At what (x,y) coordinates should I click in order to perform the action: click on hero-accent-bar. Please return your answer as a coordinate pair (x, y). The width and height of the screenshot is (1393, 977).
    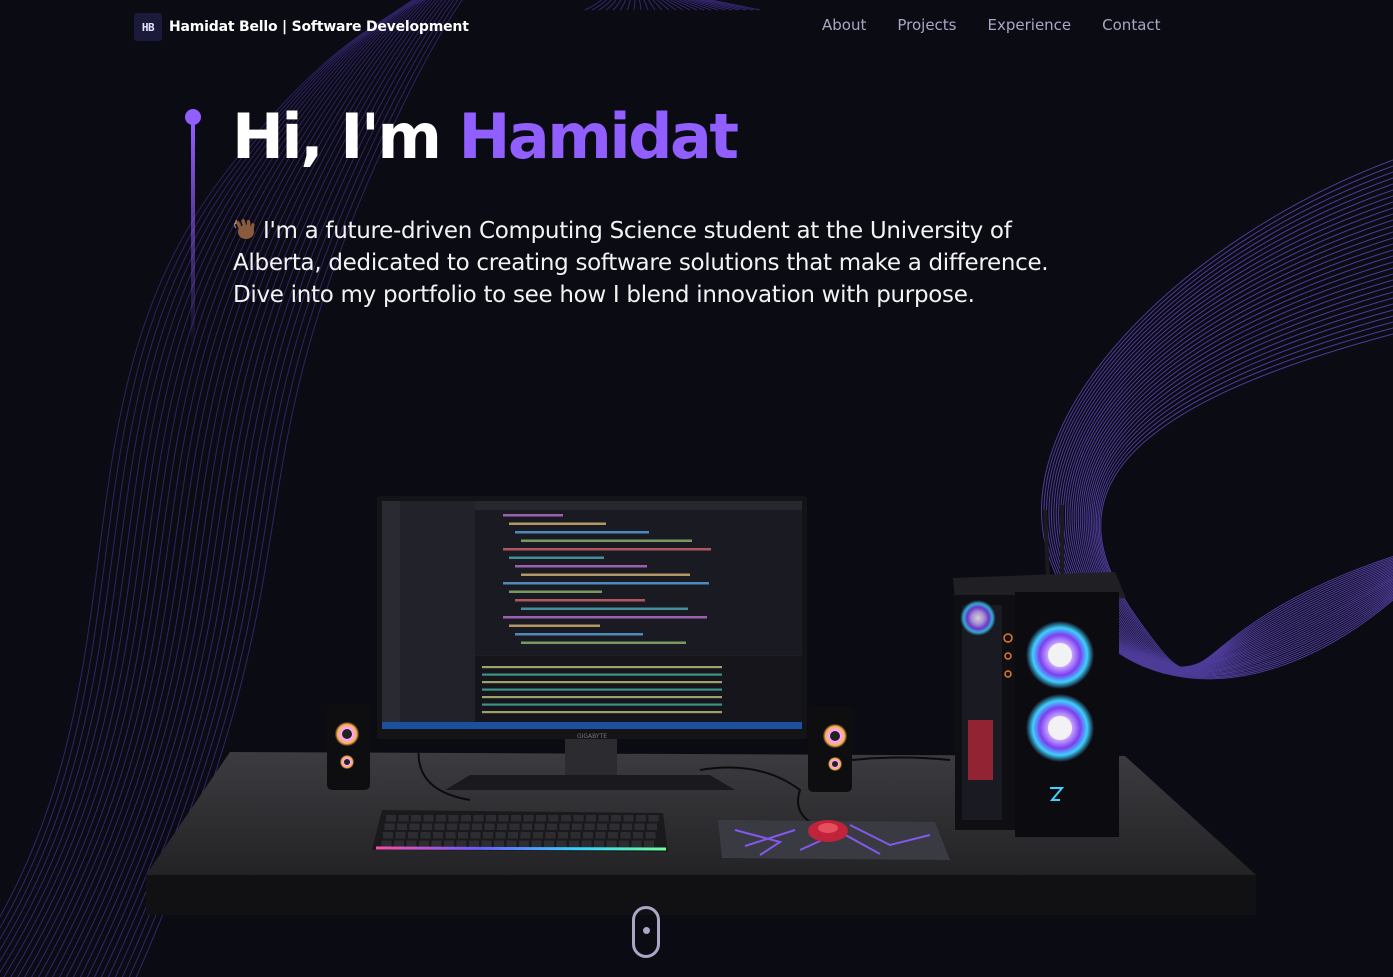
    Looking at the image, I should click on (193, 235).